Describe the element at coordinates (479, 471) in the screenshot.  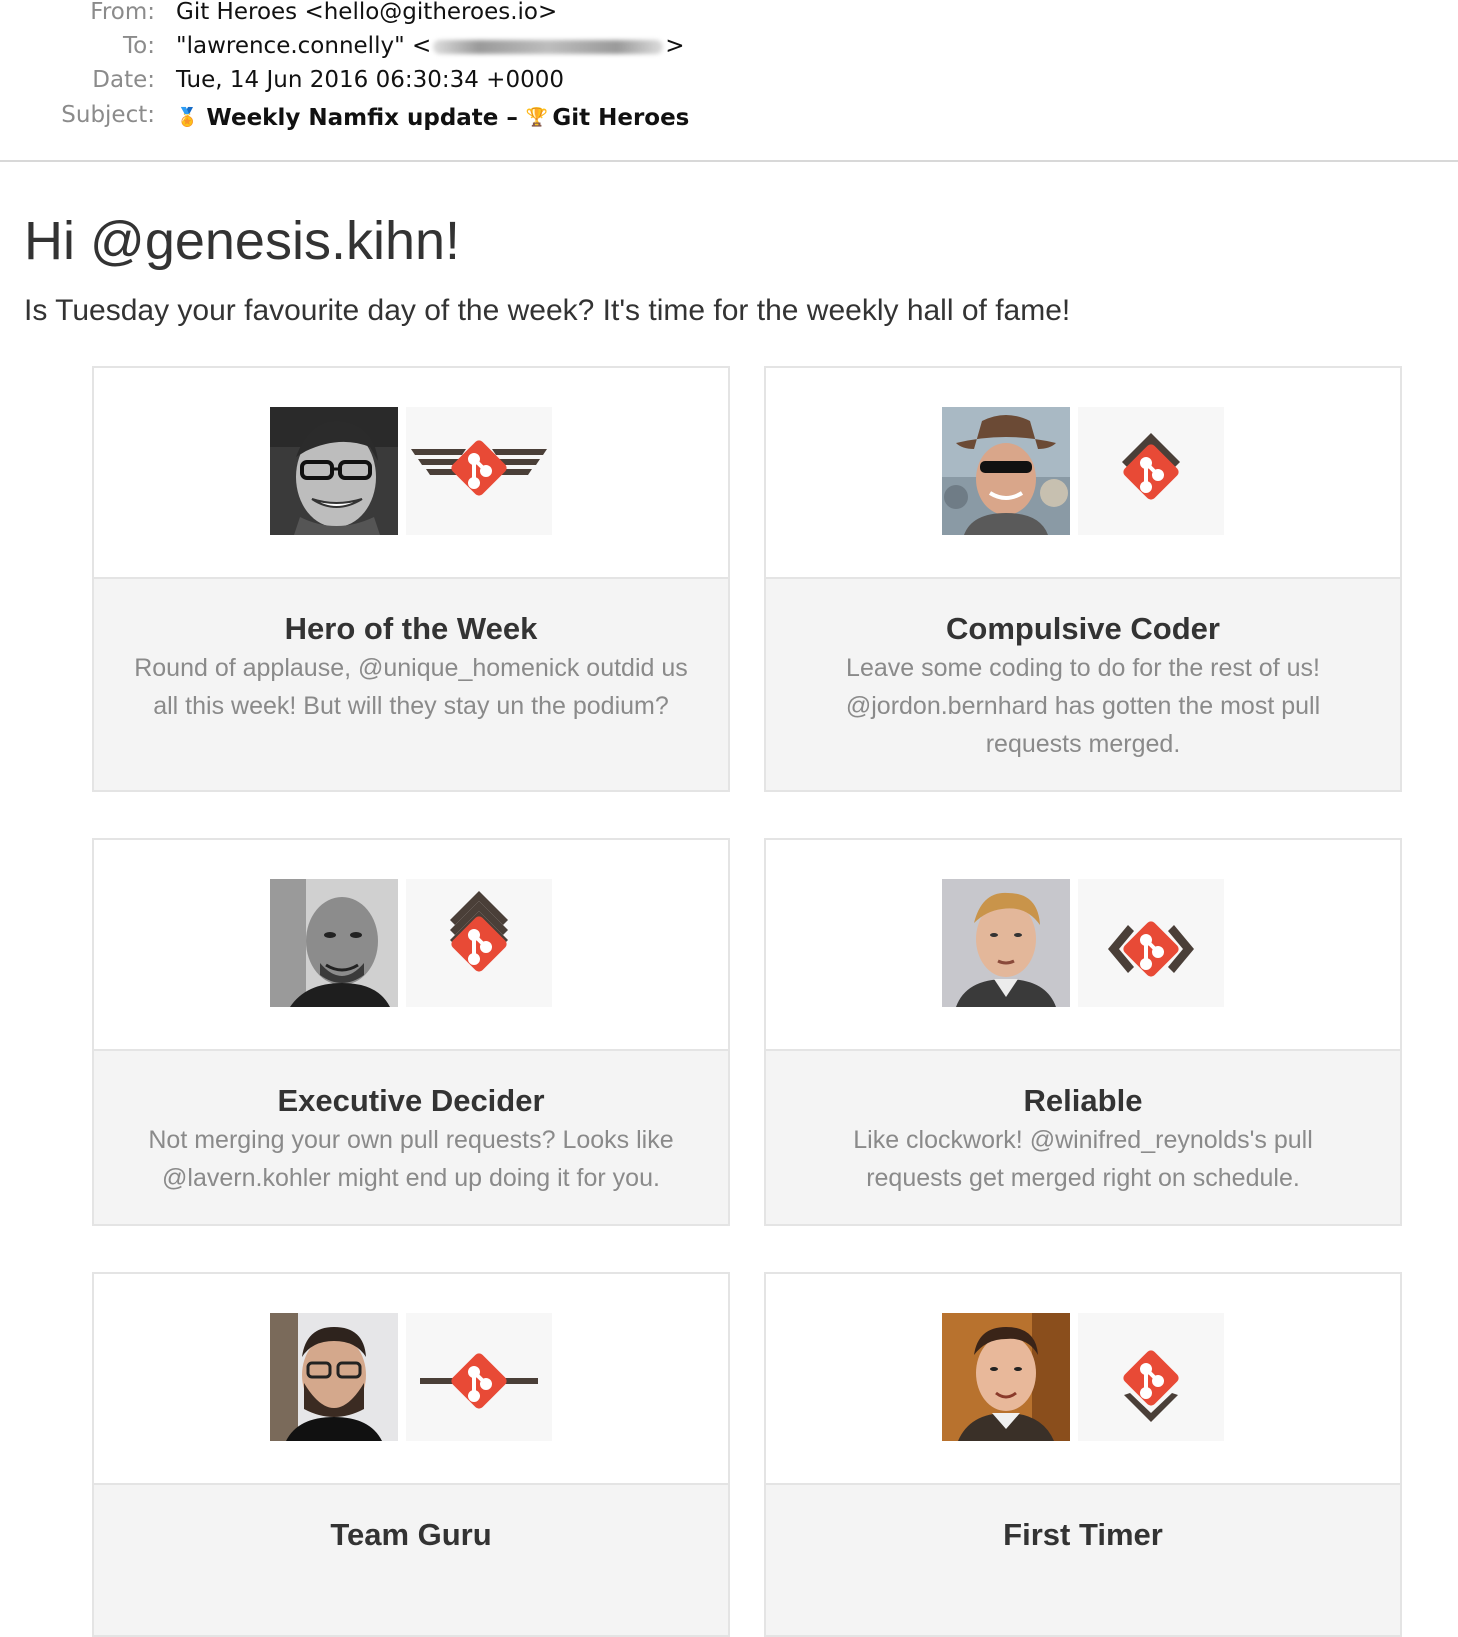
I see `winged-git-badge-icon` at that location.